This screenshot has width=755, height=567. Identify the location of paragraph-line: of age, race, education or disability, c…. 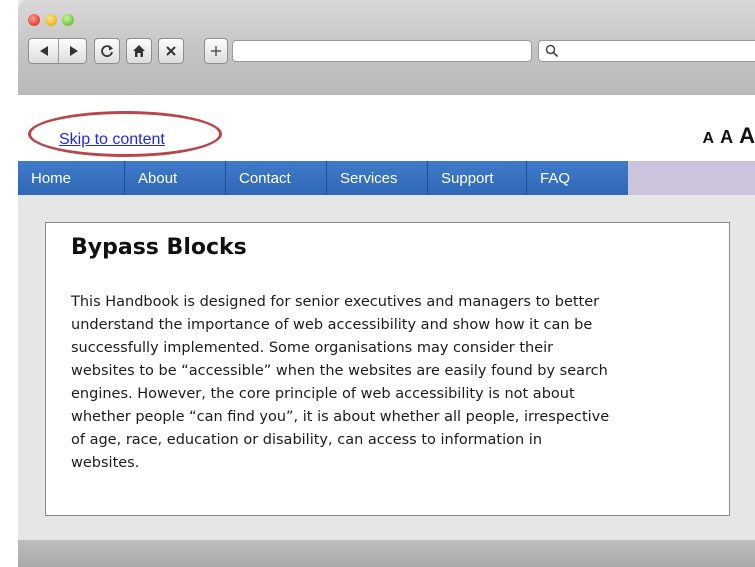
(307, 440).